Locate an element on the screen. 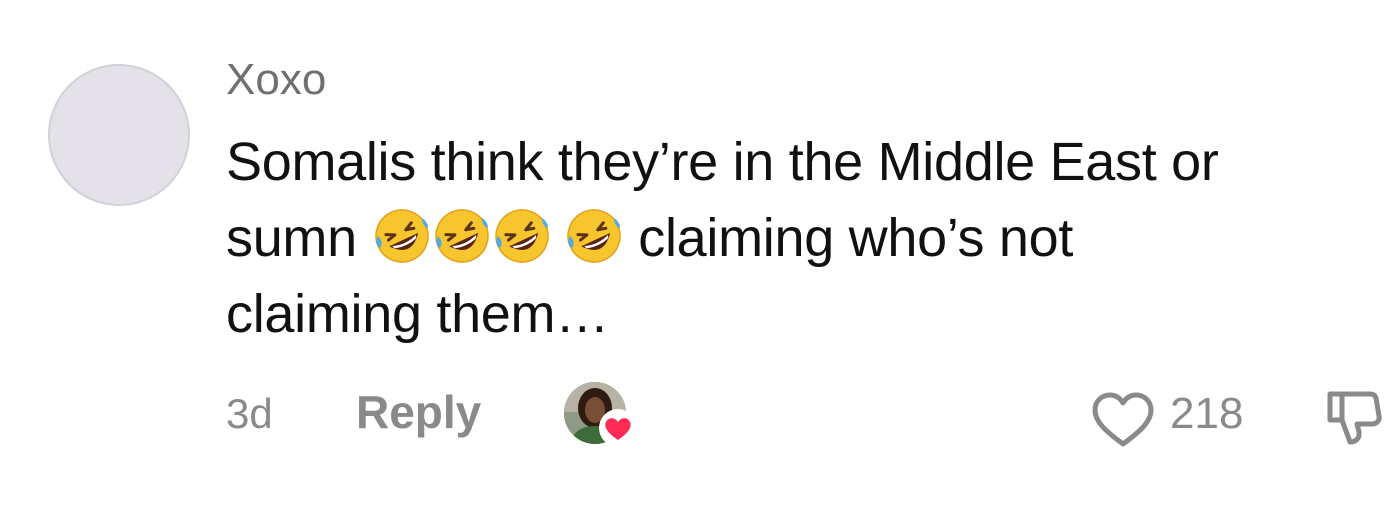 The width and height of the screenshot is (1397, 505). commenter-username: Xoxo is located at coordinates (276, 80).